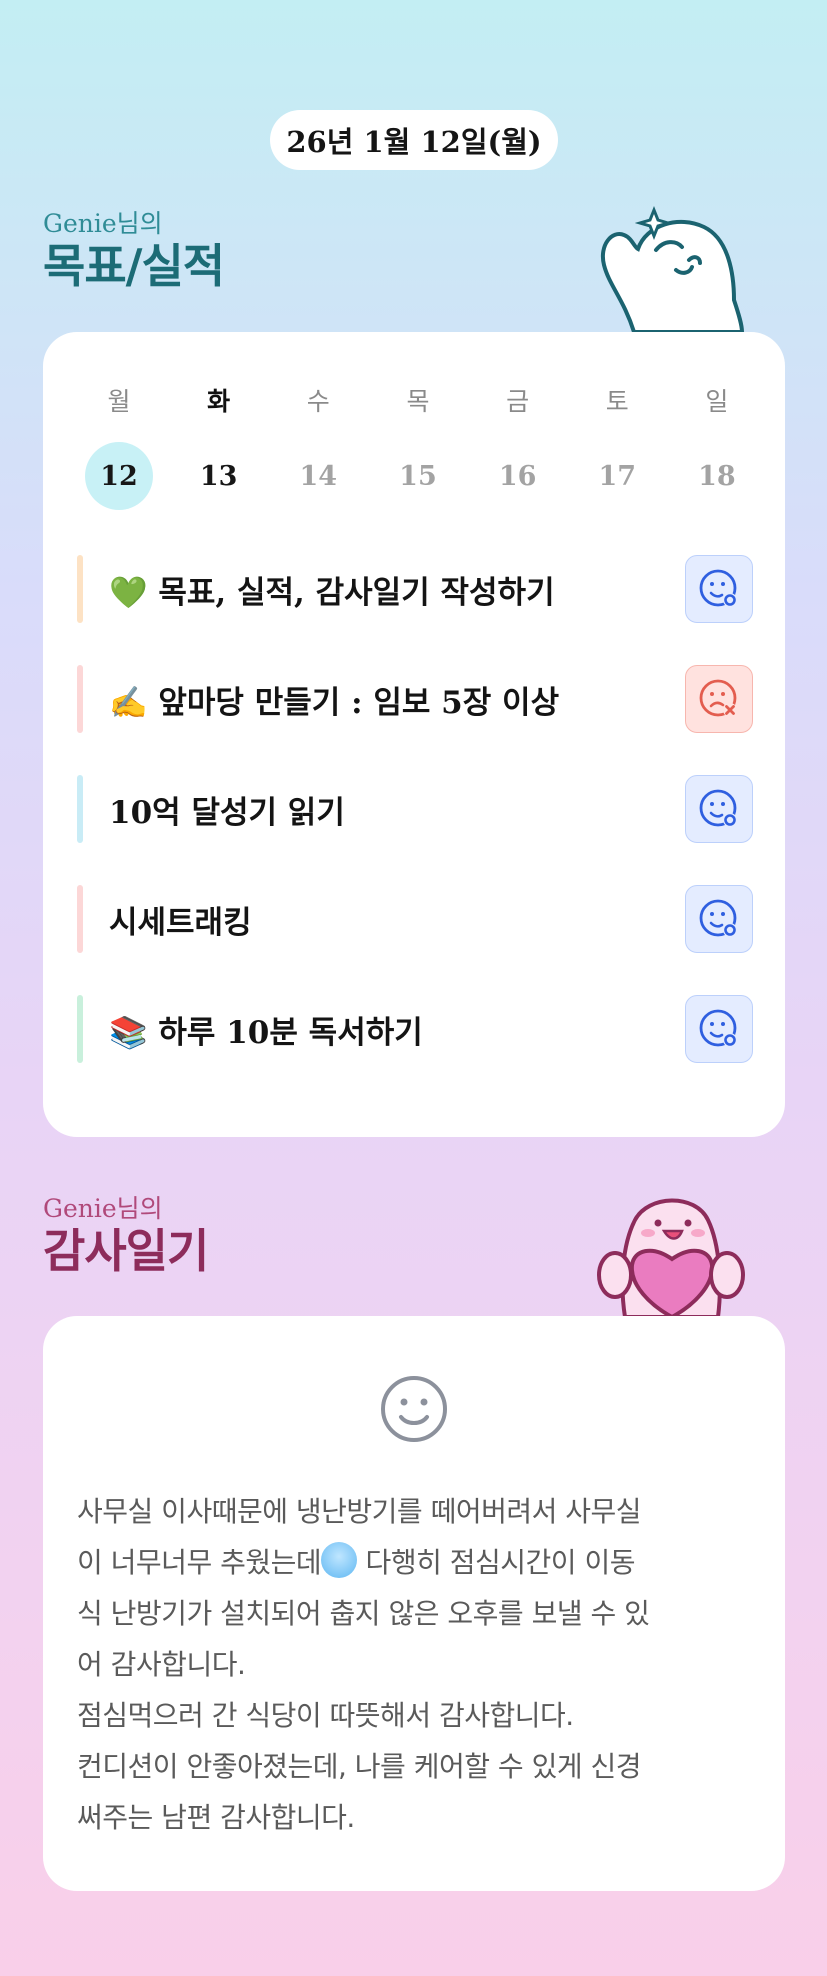  What do you see at coordinates (134, 266) in the screenshot?
I see `goals-title: 목표/실적` at bounding box center [134, 266].